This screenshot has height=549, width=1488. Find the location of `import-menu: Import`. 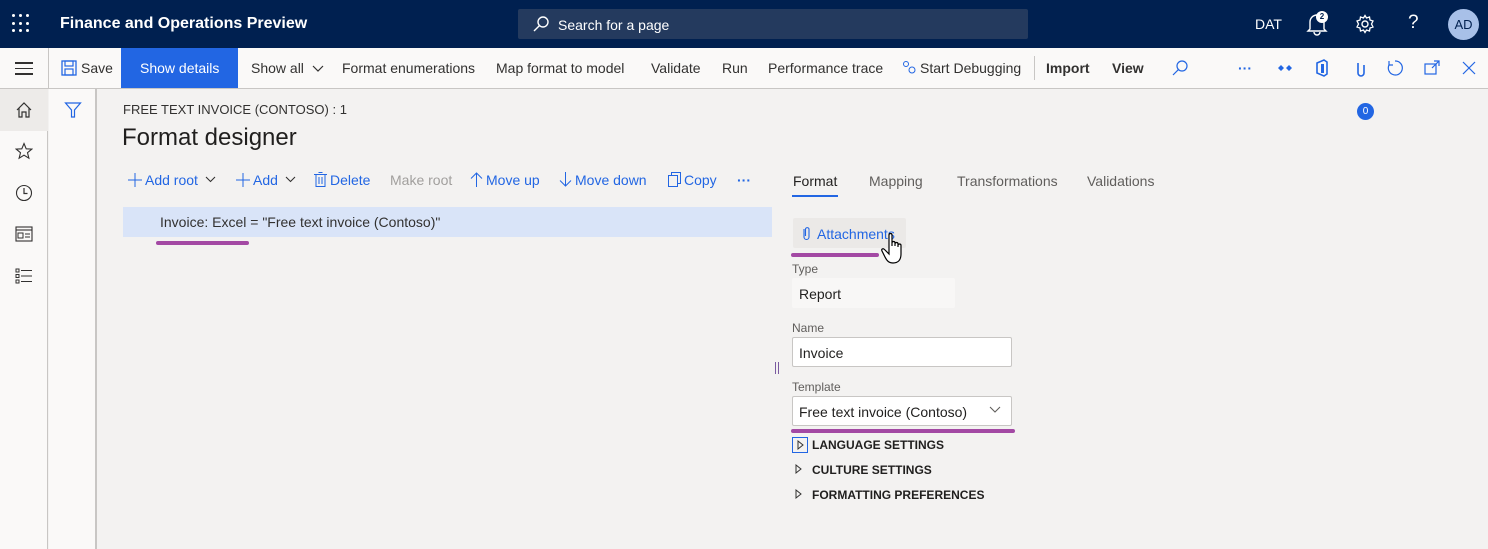

import-menu: Import is located at coordinates (1068, 68).